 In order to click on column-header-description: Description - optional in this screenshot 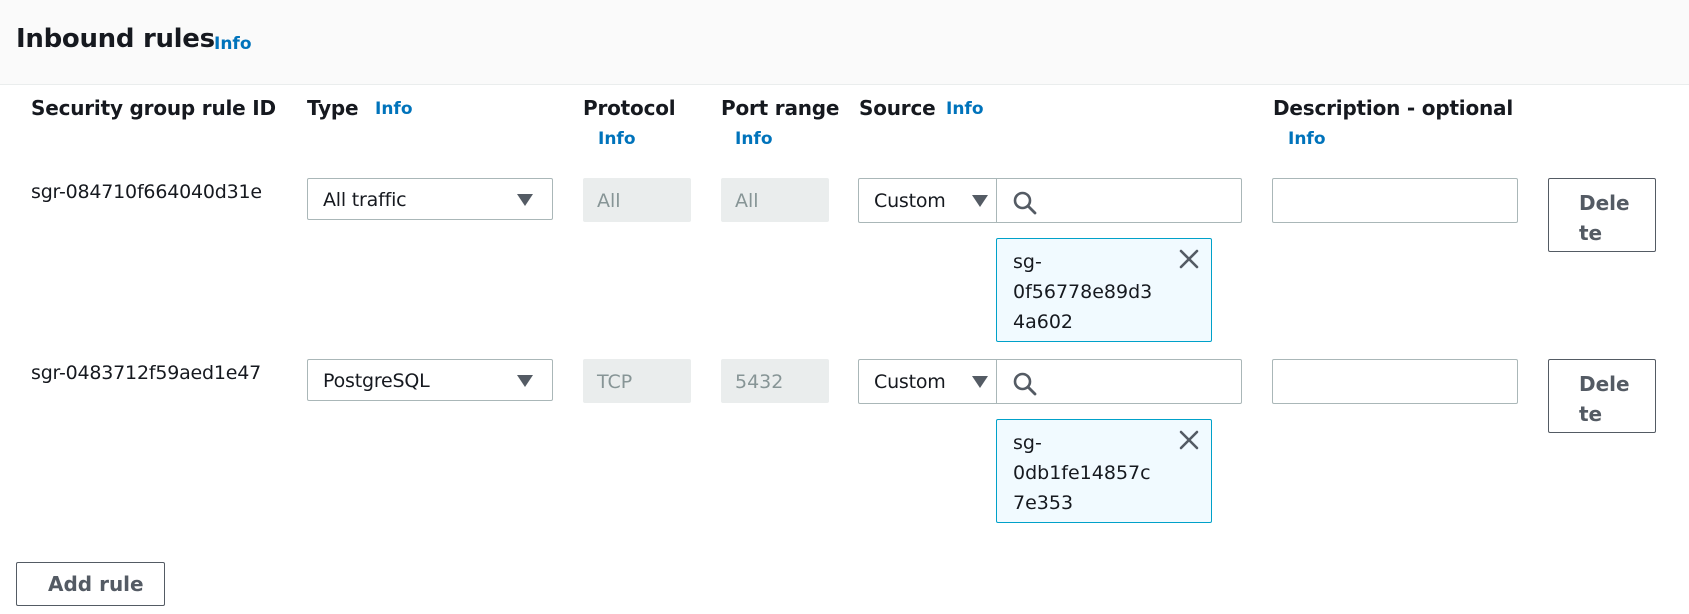, I will do `click(1393, 108)`.